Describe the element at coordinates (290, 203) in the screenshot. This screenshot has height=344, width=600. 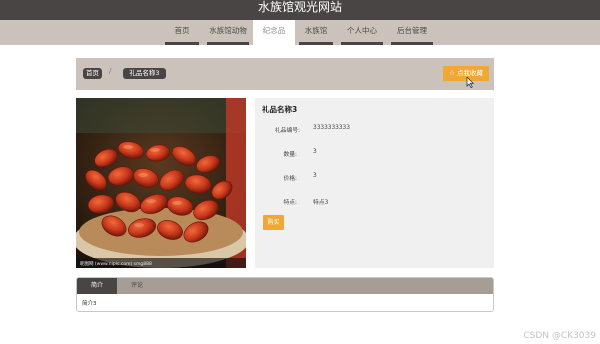
I see `feature-label: 特点:` at that location.